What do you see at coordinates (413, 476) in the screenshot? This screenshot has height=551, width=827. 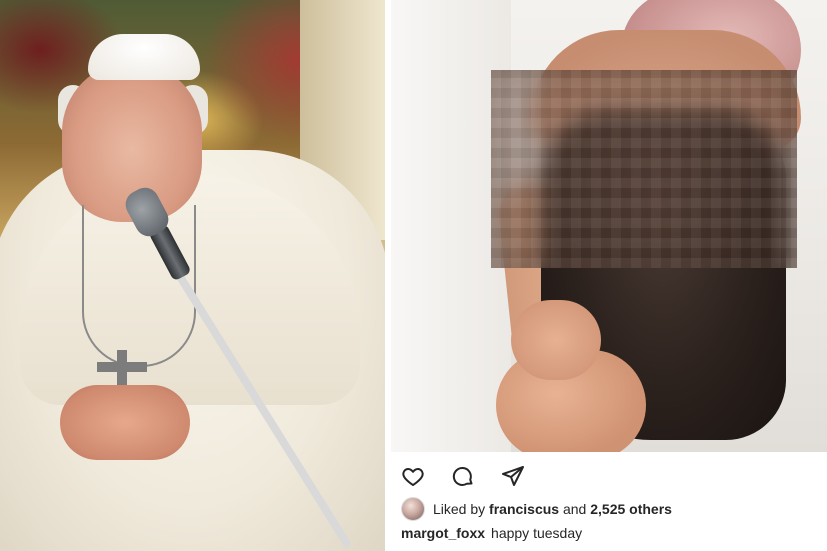 I see `heart-icon` at bounding box center [413, 476].